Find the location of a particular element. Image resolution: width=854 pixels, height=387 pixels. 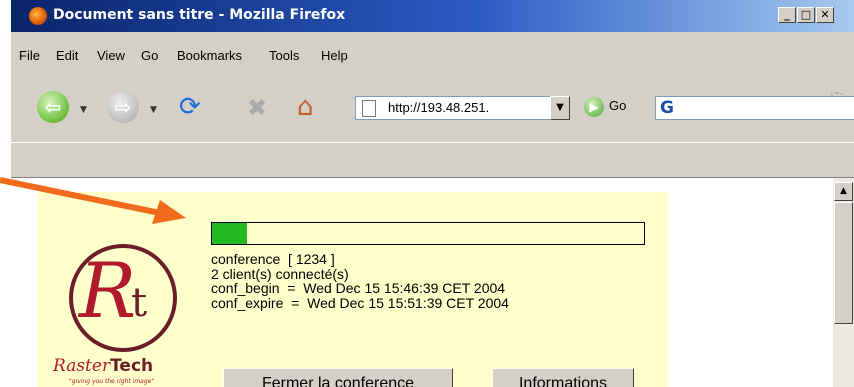

menu-tools: Tools is located at coordinates (284, 55).